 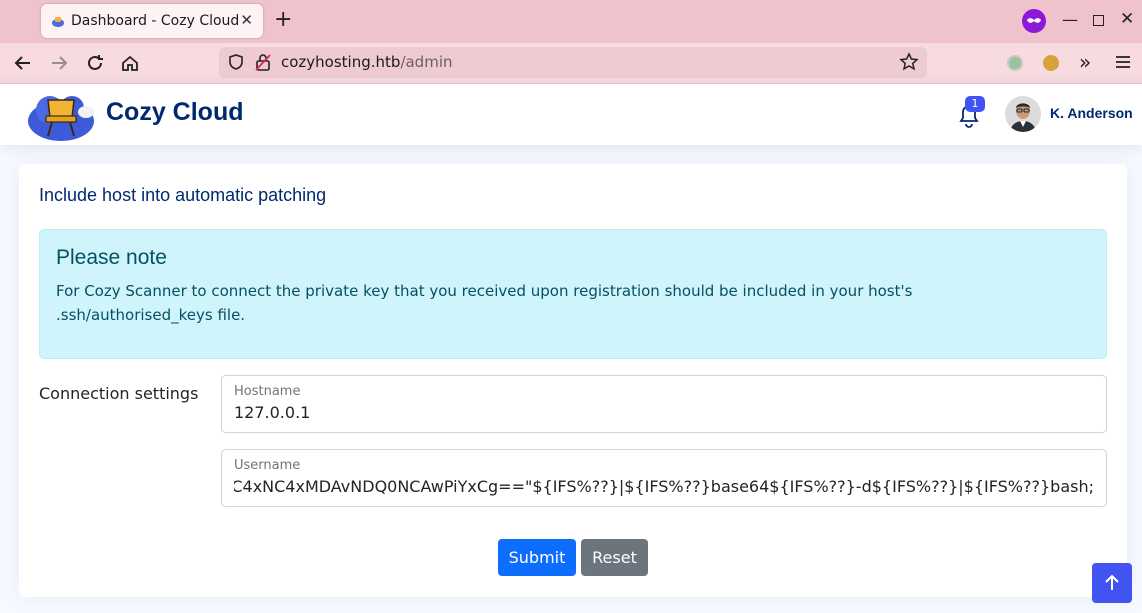 What do you see at coordinates (1034, 21) in the screenshot?
I see `private-browsing-icon` at bounding box center [1034, 21].